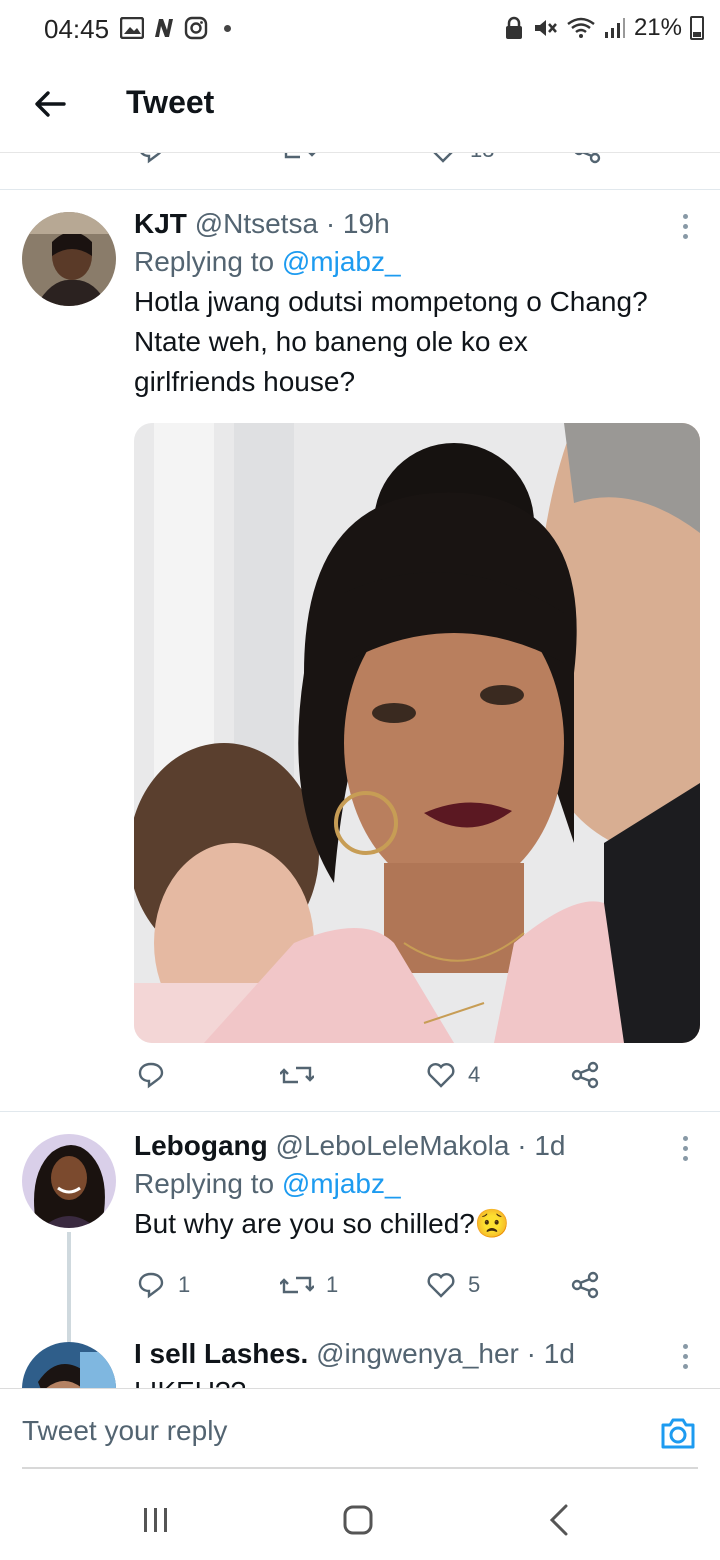 The image size is (720, 1560). Describe the element at coordinates (357, 223) in the screenshot. I see `timestamp: · 19h` at that location.